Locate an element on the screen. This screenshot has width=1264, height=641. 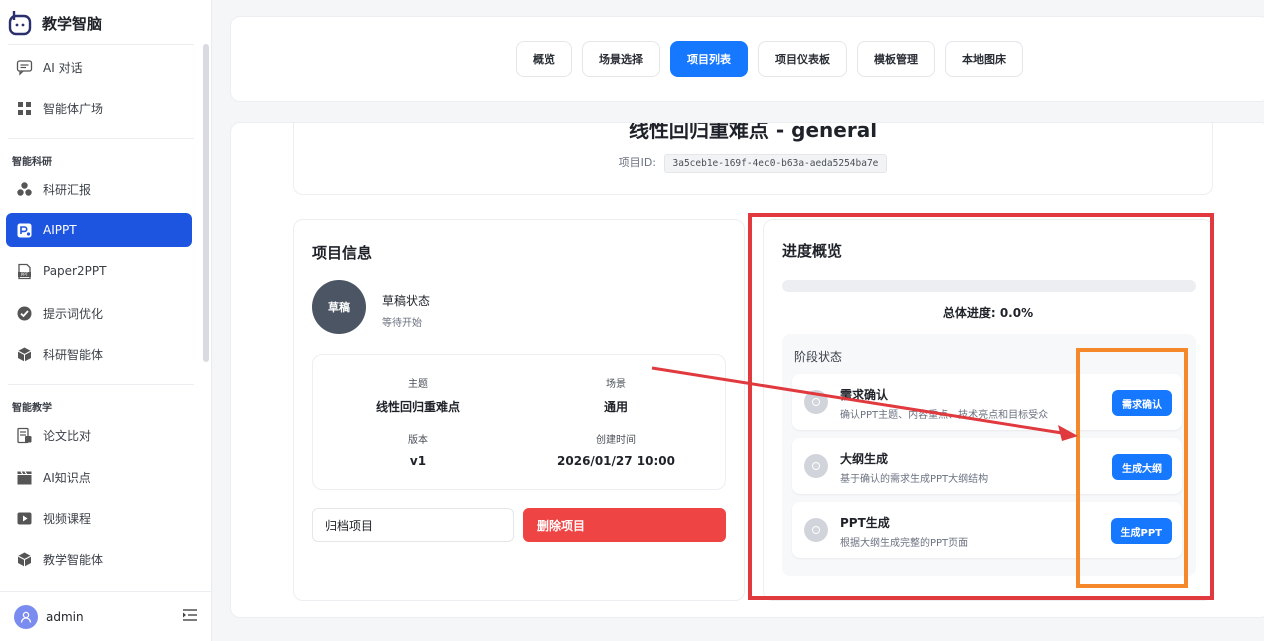
sidebar-scrollbar is located at coordinates (206, 203).